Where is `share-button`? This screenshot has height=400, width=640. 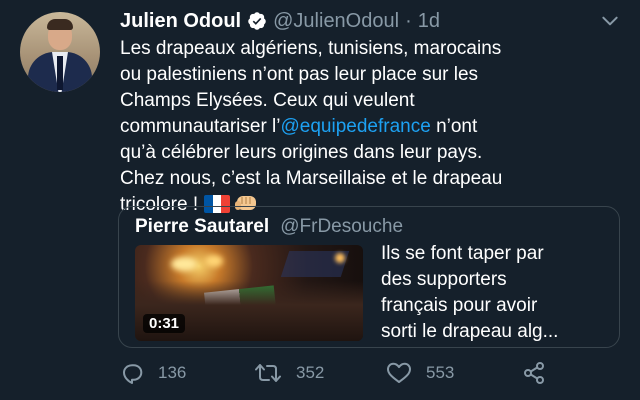 share-button is located at coordinates (534, 373).